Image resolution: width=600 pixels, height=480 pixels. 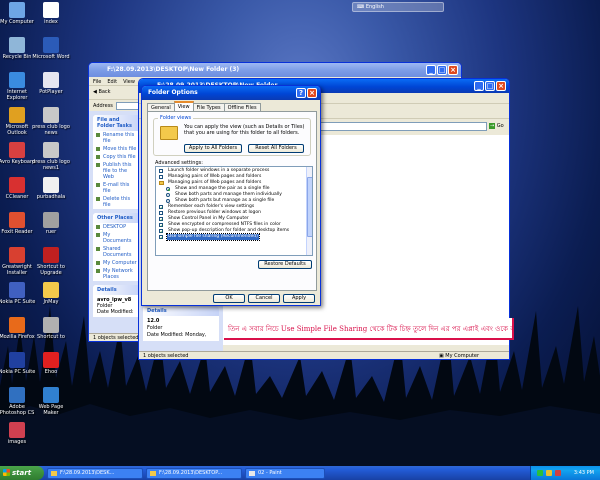 What do you see at coordinates (208, 107) in the screenshot?
I see `tab-file-types: File Types` at bounding box center [208, 107].